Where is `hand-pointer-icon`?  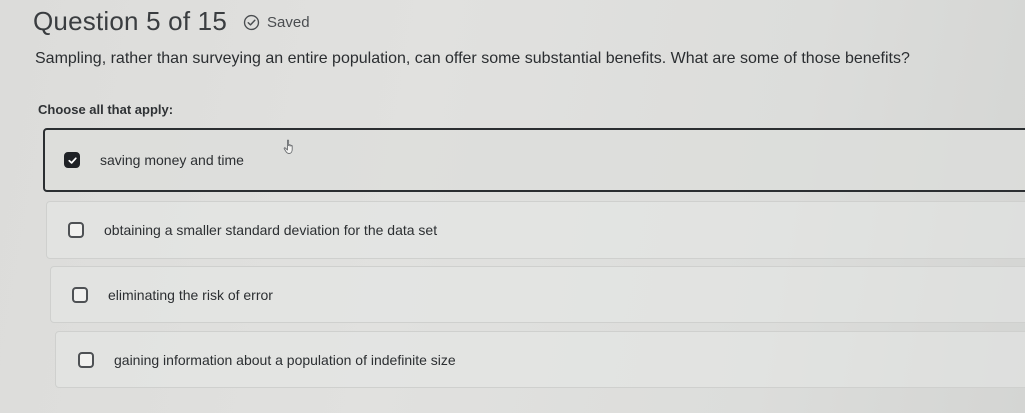 hand-pointer-icon is located at coordinates (288, 146).